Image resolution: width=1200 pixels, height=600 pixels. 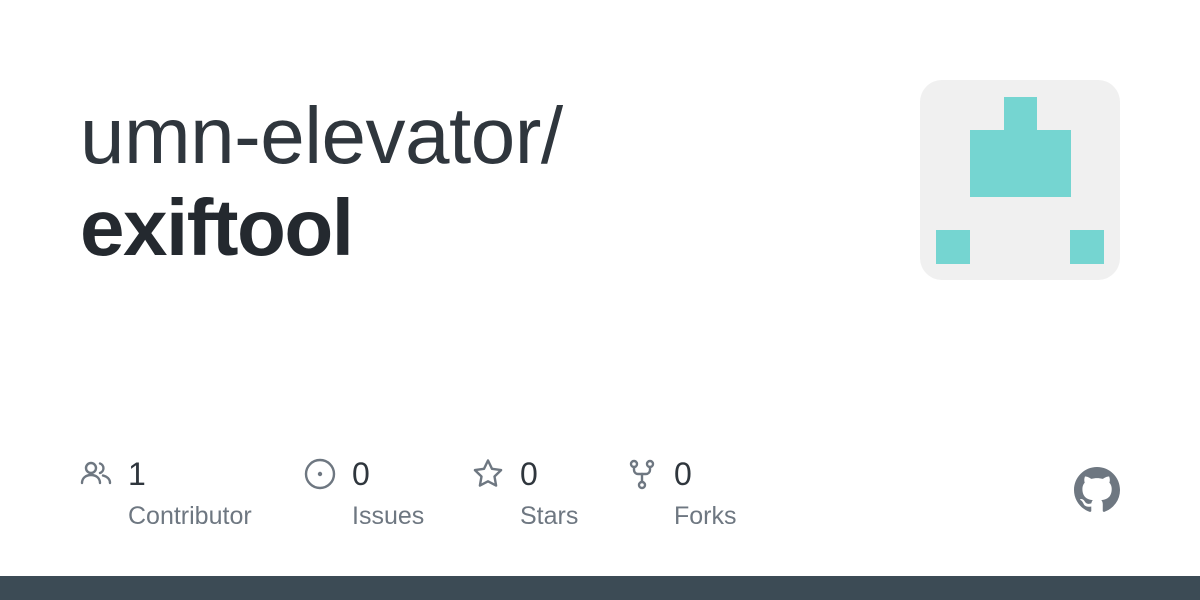 I want to click on issue-opened-icon, so click(x=320, y=474).